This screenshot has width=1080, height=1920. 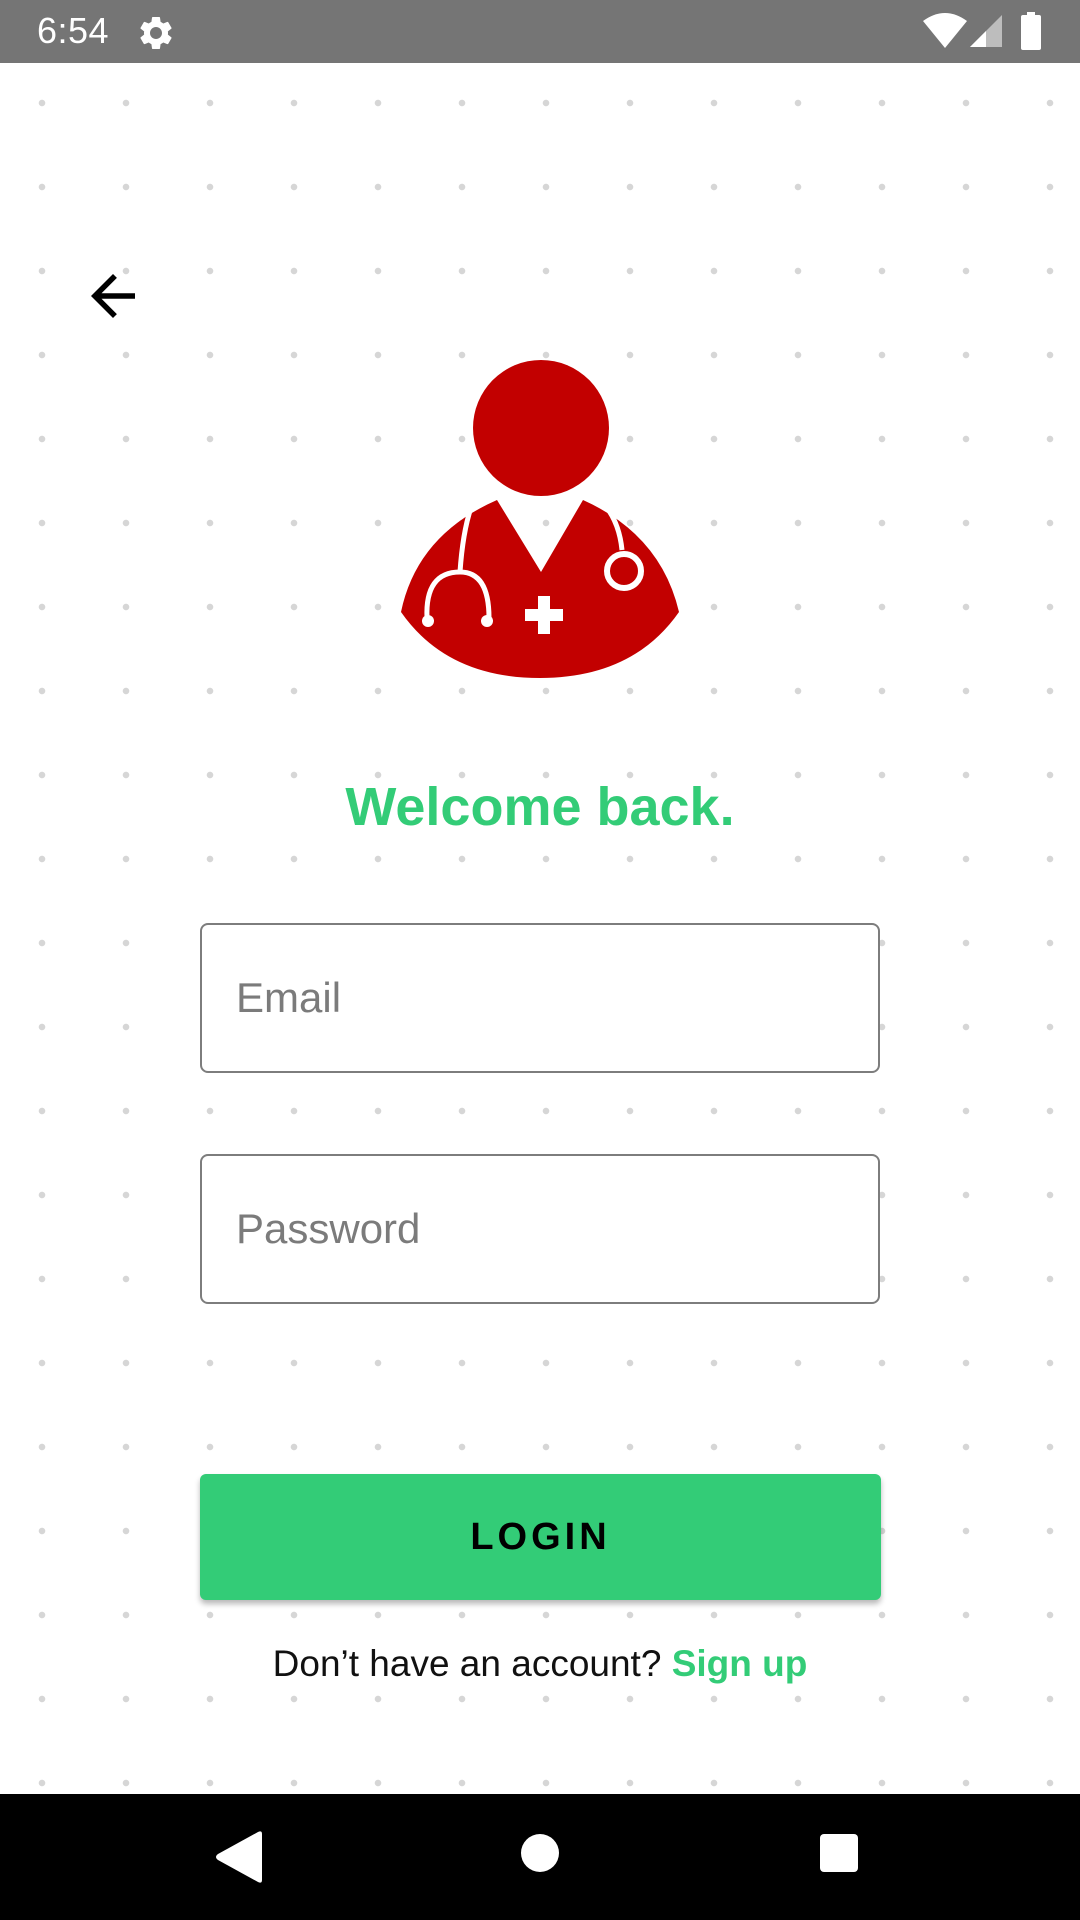 I want to click on email-input, so click(x=536, y=997).